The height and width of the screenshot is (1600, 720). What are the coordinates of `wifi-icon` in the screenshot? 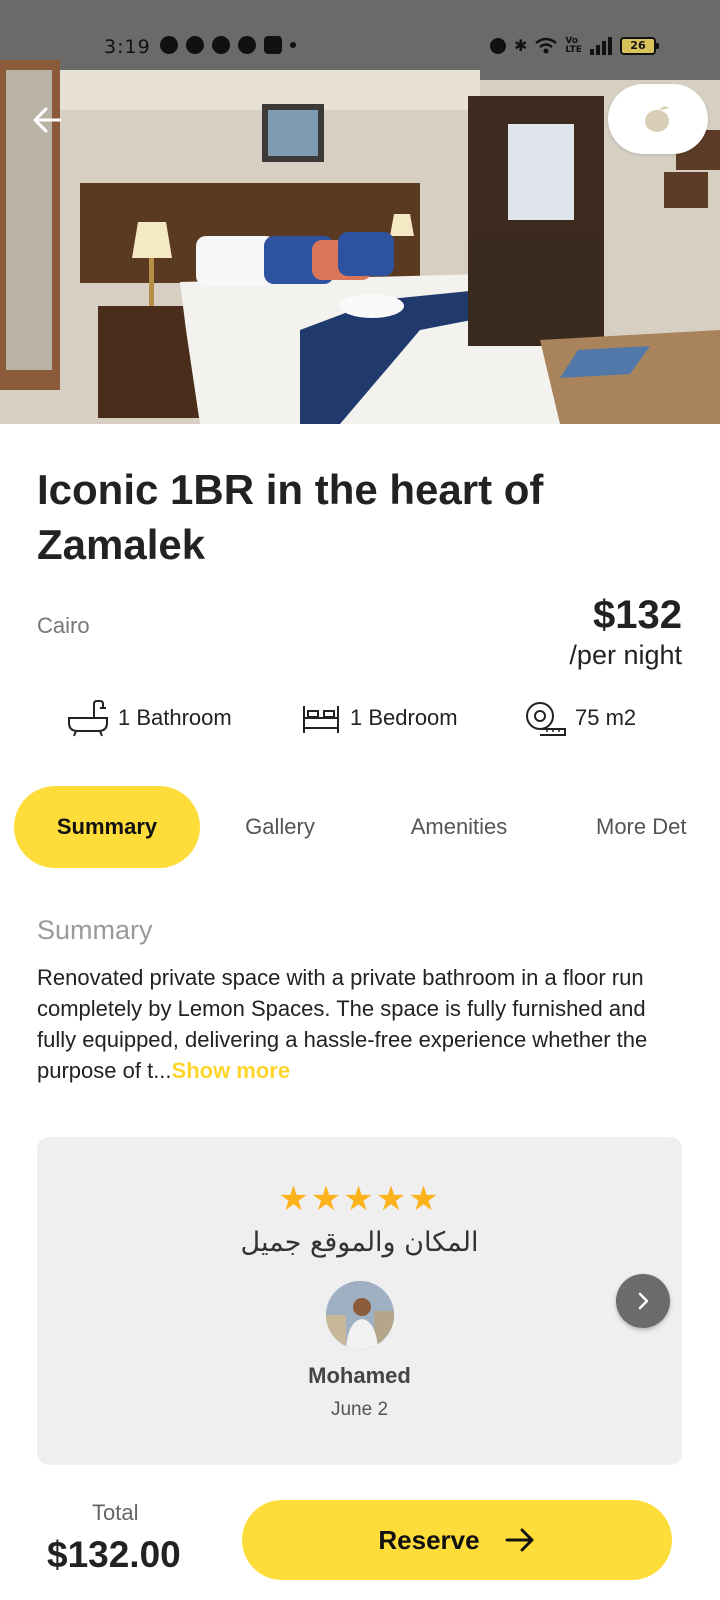 It's located at (546, 45).